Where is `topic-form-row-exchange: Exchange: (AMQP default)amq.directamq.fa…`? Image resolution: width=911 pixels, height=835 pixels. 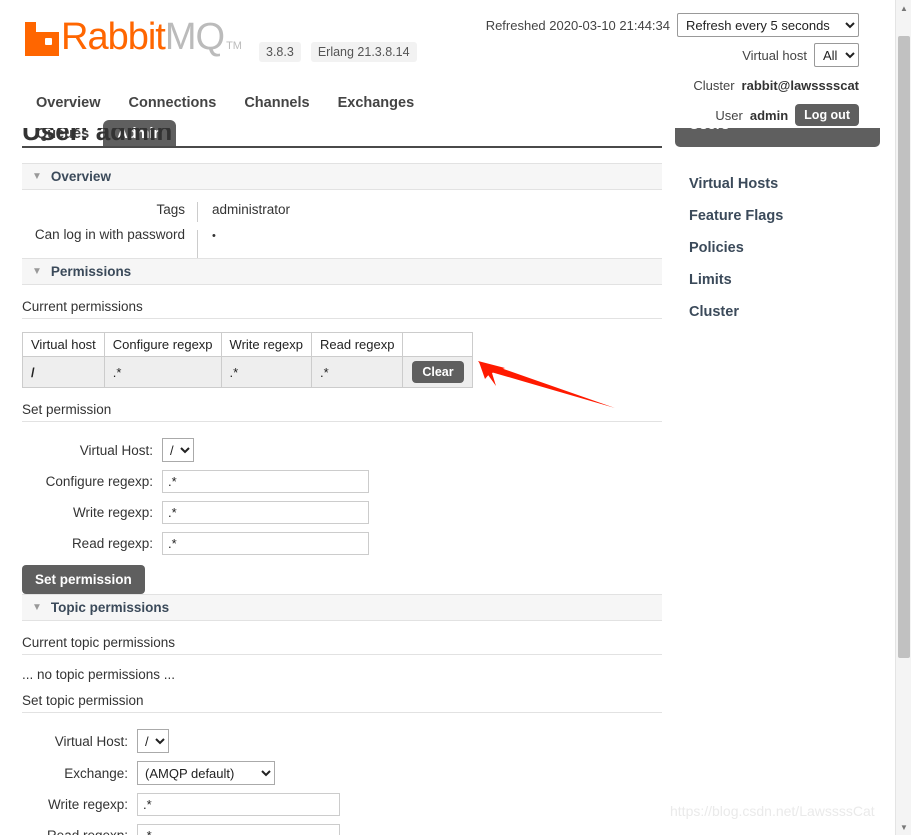 topic-form-row-exchange: Exchange: (AMQP default)amq.directamq.fa… is located at coordinates (342, 773).